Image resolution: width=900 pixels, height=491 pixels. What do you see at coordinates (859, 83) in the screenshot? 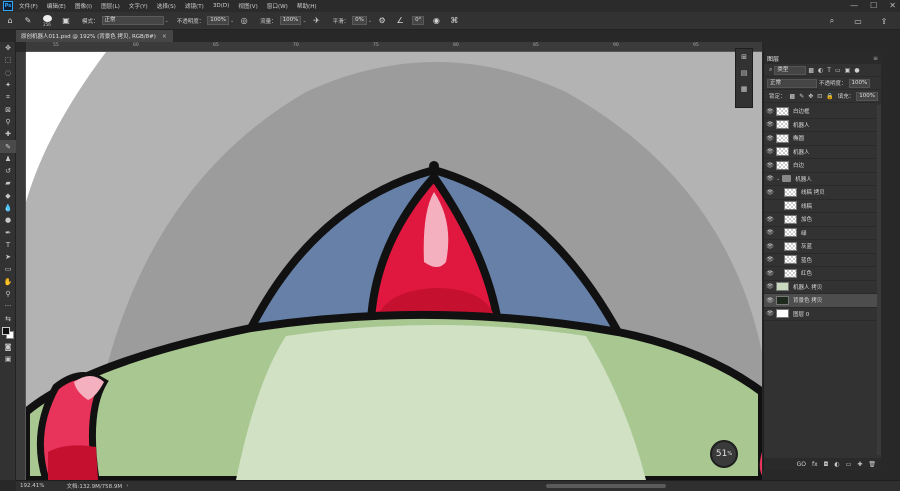
I see `layer-opacity-field: 100%` at bounding box center [859, 83].